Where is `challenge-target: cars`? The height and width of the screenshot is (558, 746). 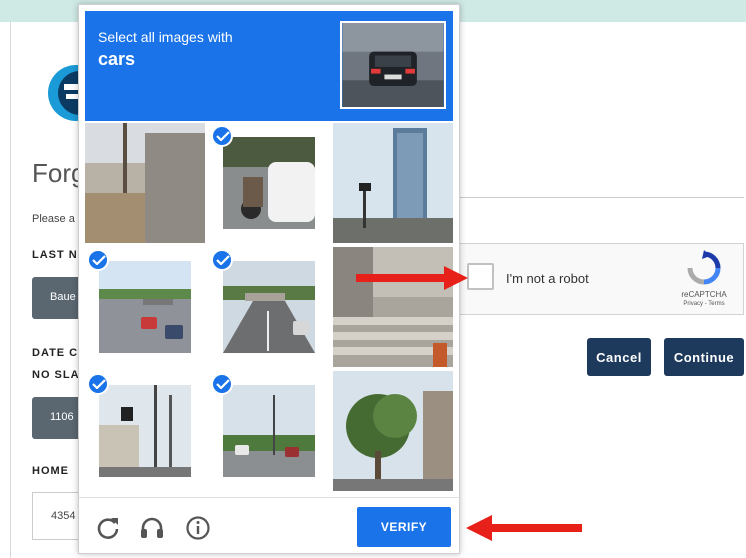
challenge-target: cars is located at coordinates (117, 59).